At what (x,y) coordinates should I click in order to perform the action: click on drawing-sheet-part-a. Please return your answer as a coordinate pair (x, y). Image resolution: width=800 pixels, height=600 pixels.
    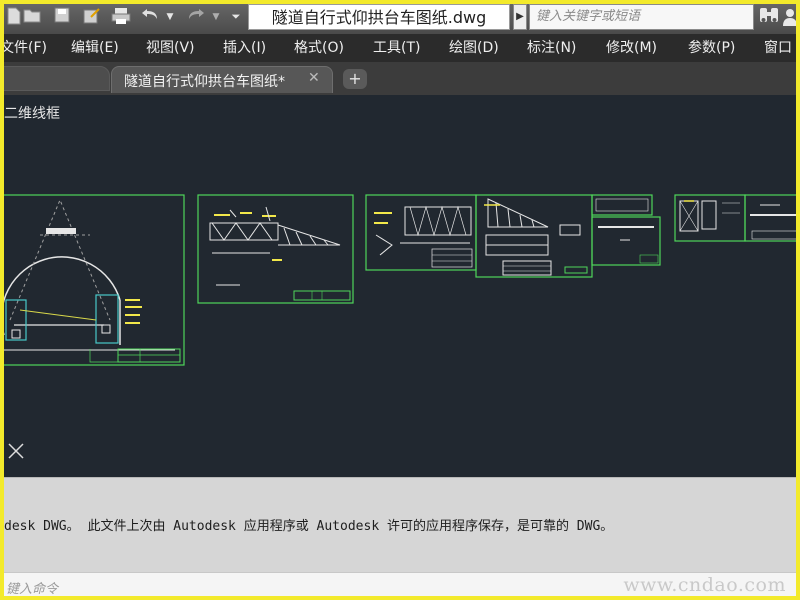
    Looking at the image, I should click on (710, 218).